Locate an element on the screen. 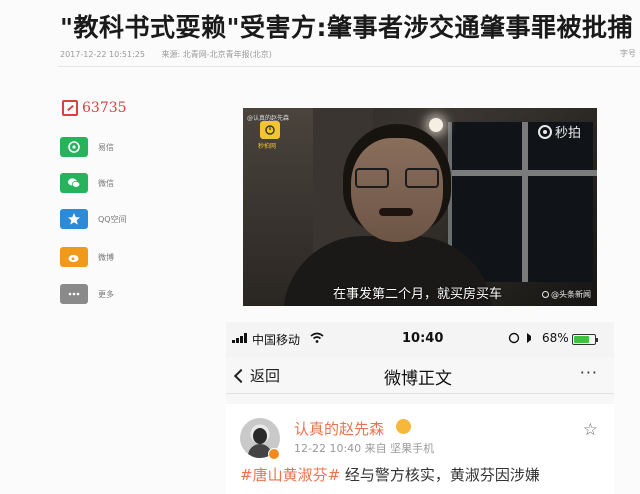  post-username: 认真的赵先森 is located at coordinates (339, 428).